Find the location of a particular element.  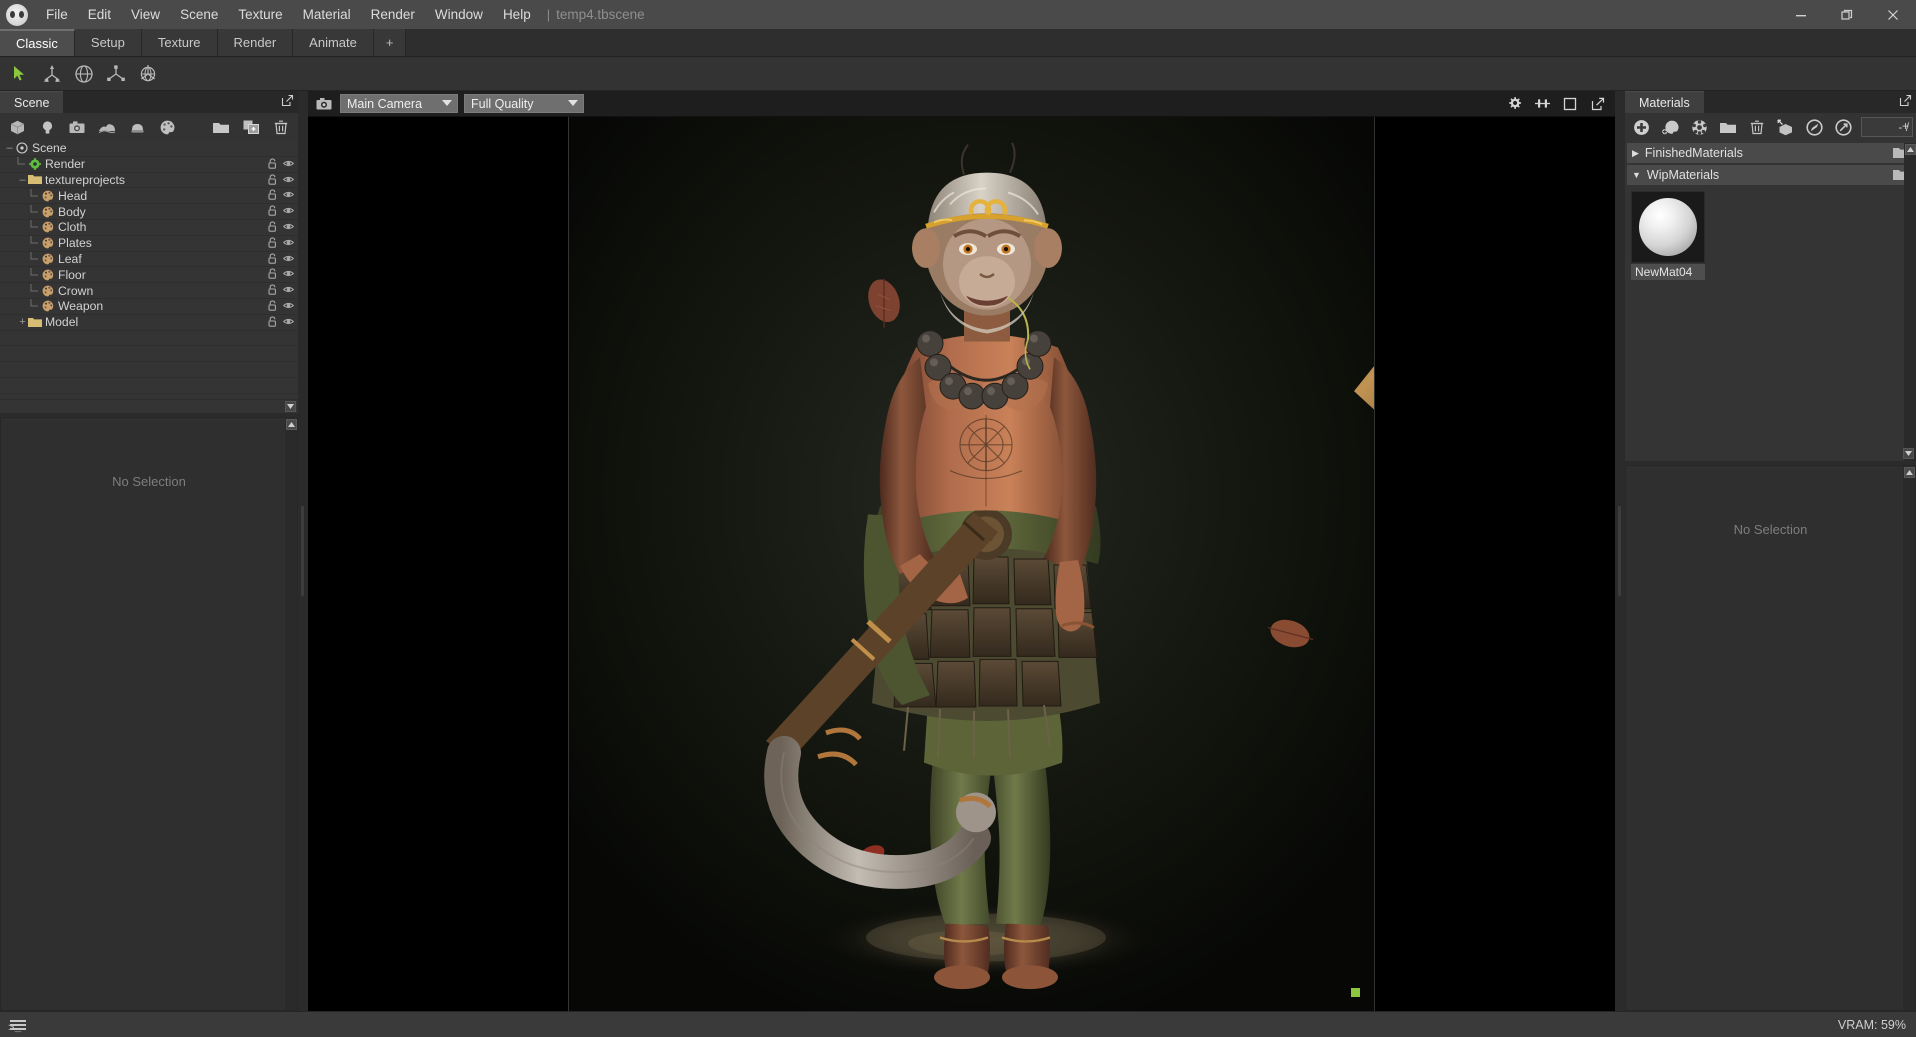

tab-materials: Materials is located at coordinates (1664, 102).